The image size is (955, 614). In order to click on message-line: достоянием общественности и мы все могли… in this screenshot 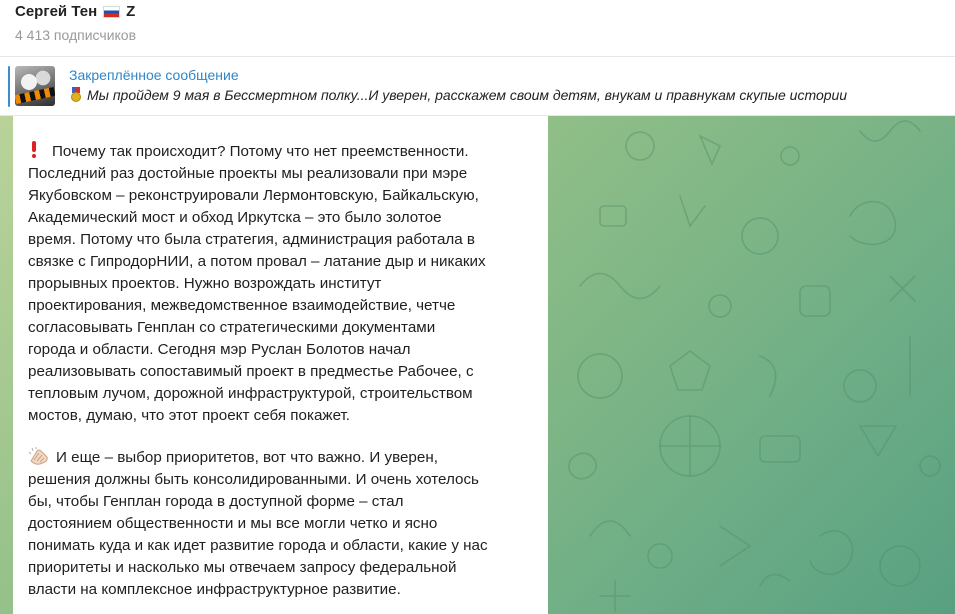, I will do `click(233, 523)`.